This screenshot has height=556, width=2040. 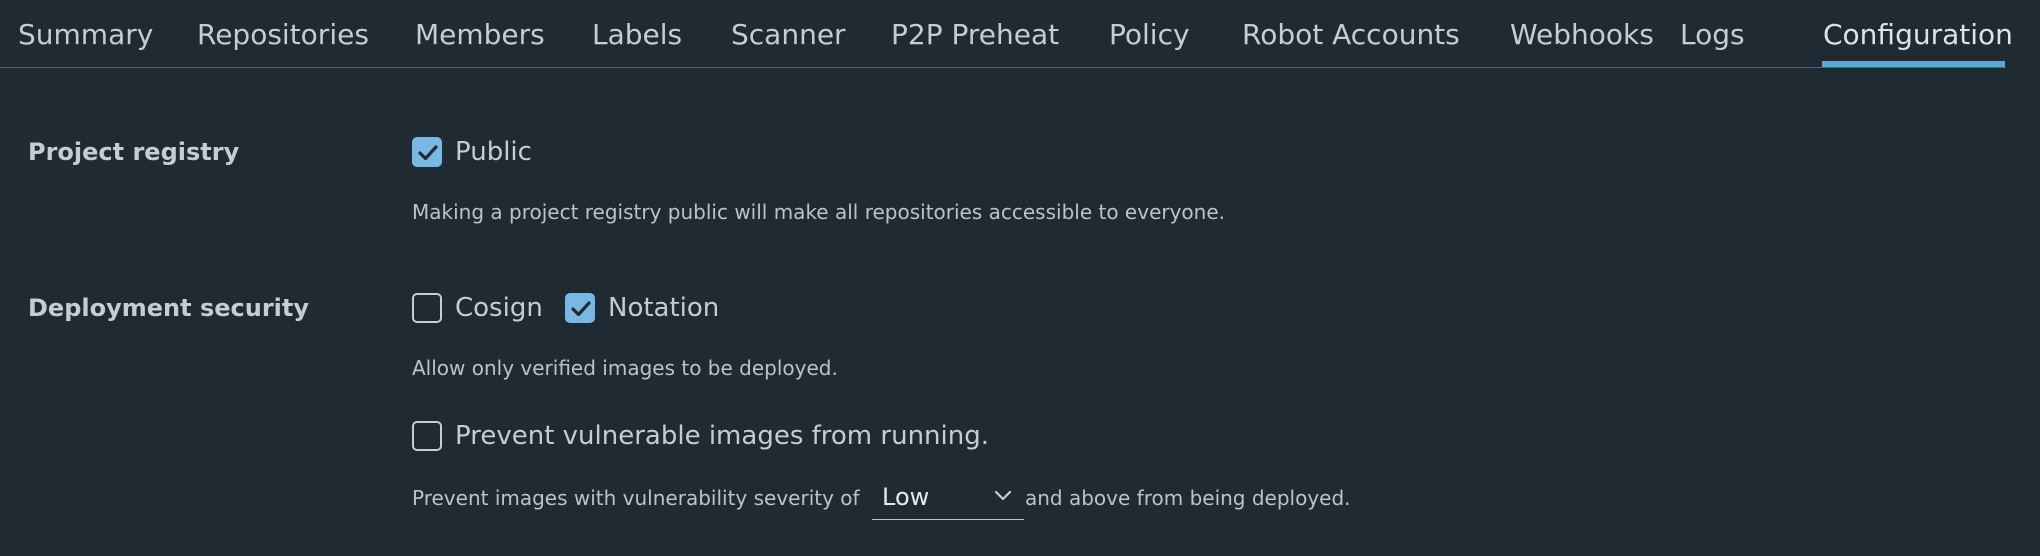 I want to click on tab-logs: Logs, so click(x=1712, y=35).